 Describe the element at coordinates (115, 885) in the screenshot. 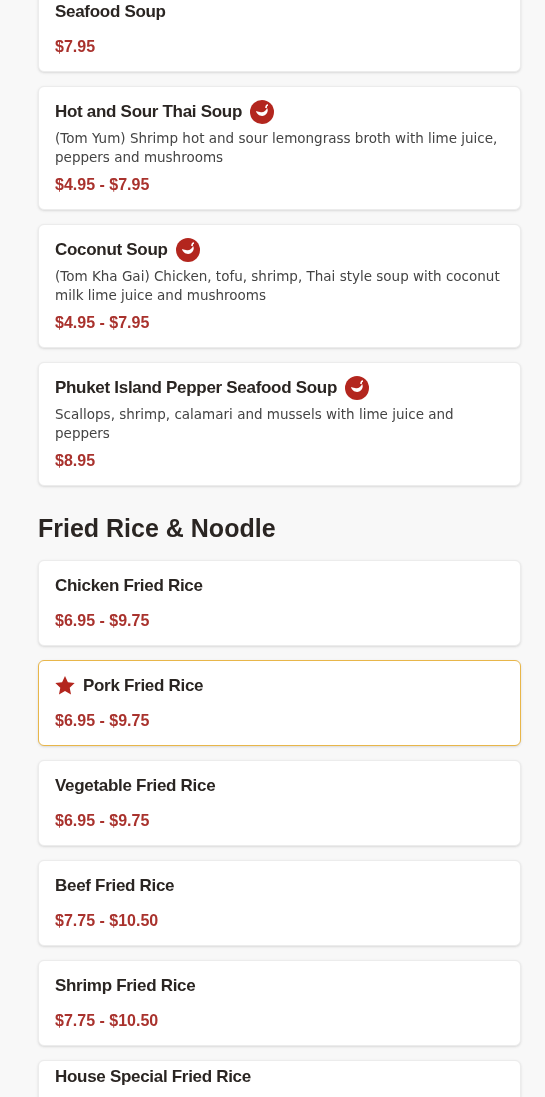

I see `item-name: Beef Fried Rice` at that location.